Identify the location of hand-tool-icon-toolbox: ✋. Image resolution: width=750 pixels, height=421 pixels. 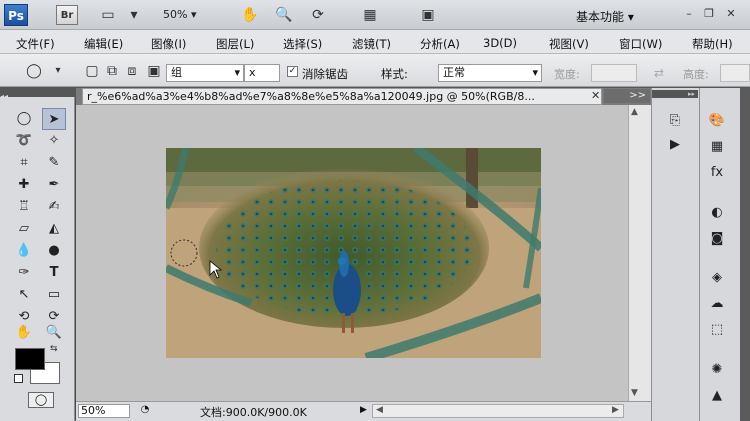
(24, 333).